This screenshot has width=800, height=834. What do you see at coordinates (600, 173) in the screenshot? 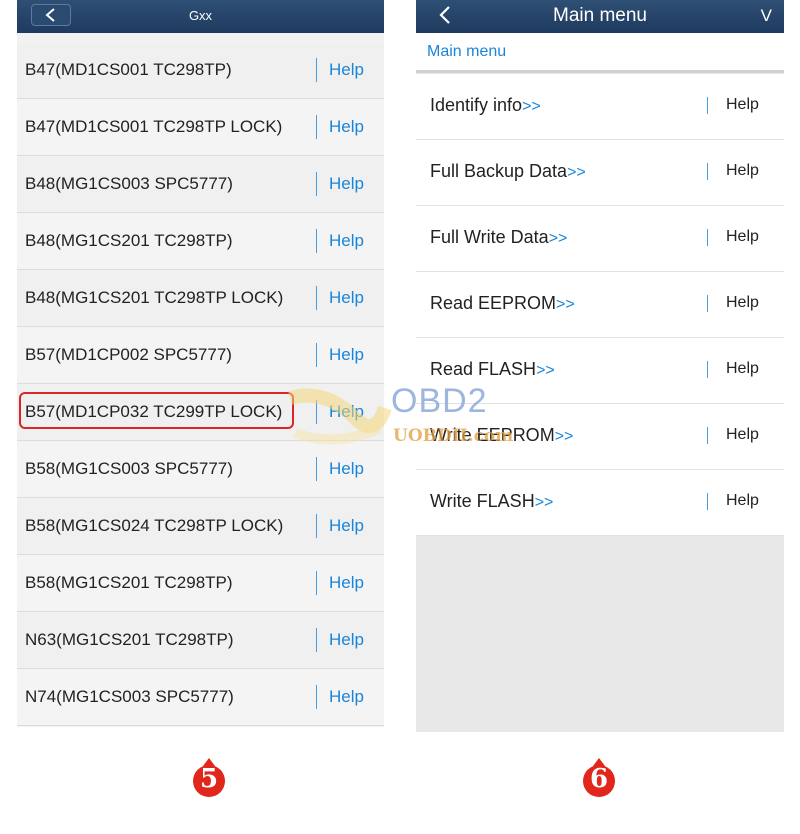
I see `menu-item: Full Backup Data>> Help` at bounding box center [600, 173].